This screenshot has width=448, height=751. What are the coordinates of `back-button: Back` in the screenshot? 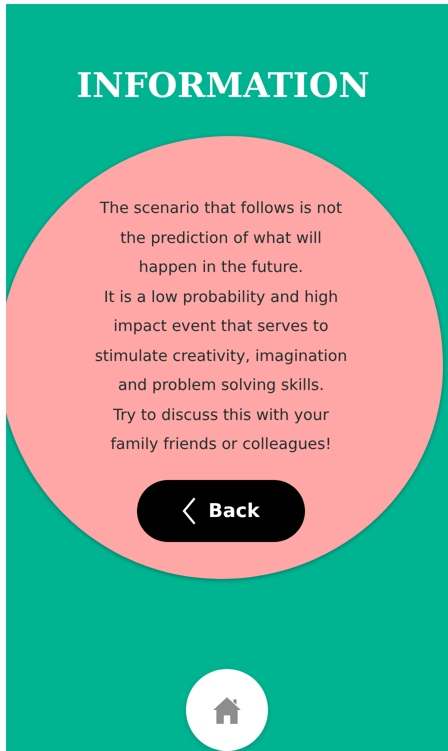 It's located at (221, 511).